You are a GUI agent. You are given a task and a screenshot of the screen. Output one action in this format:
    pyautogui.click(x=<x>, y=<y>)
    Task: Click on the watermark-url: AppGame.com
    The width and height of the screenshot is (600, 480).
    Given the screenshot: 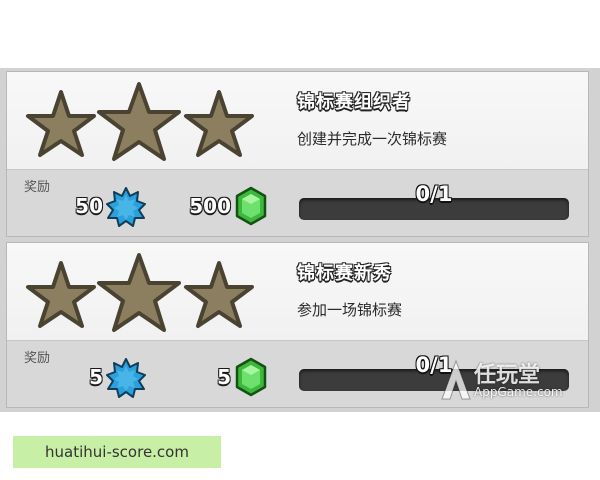 What is the action you would take?
    pyautogui.click(x=518, y=392)
    